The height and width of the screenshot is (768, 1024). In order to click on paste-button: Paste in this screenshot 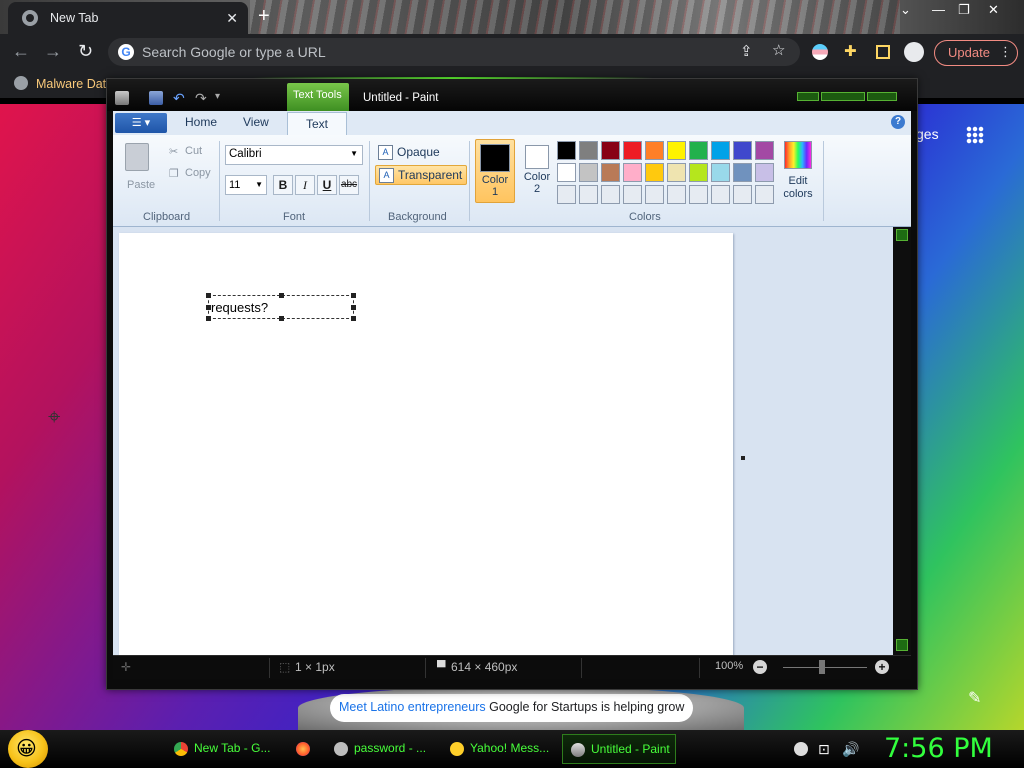, I will do `click(141, 185)`.